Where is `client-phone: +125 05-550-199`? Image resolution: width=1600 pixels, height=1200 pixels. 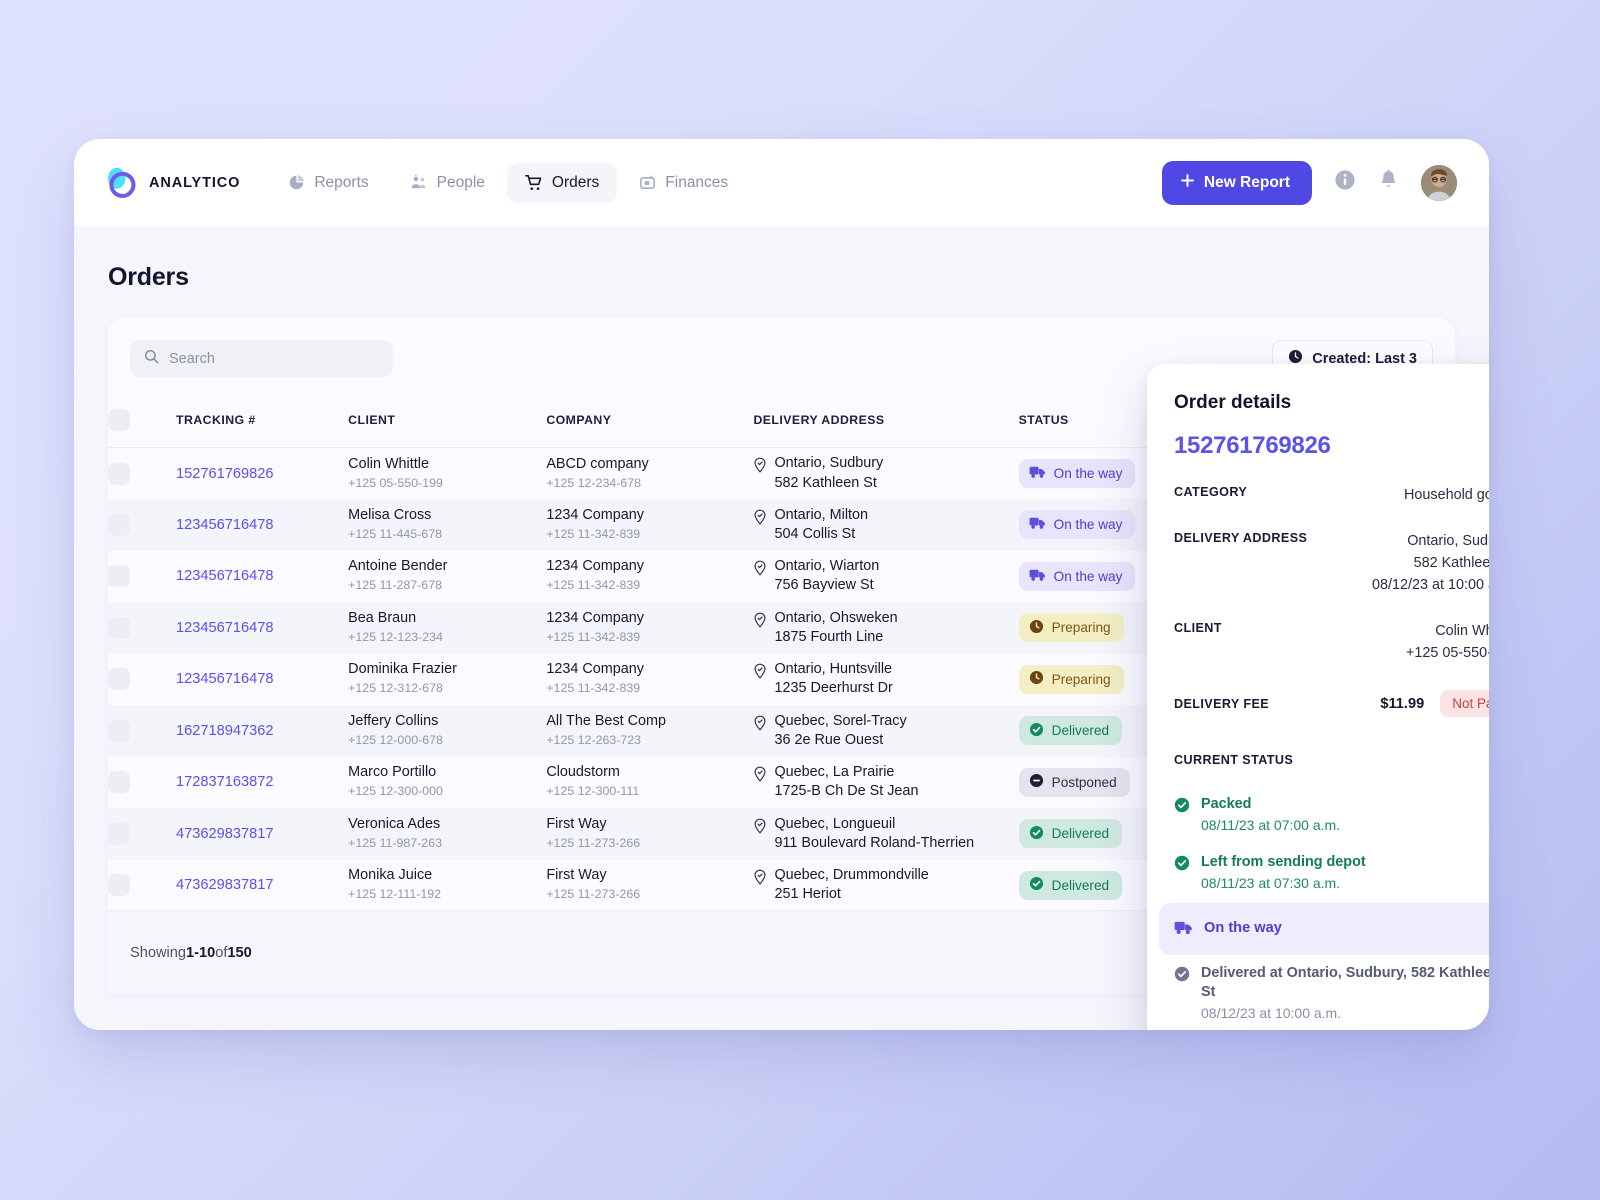 client-phone: +125 05-550-199 is located at coordinates (395, 482).